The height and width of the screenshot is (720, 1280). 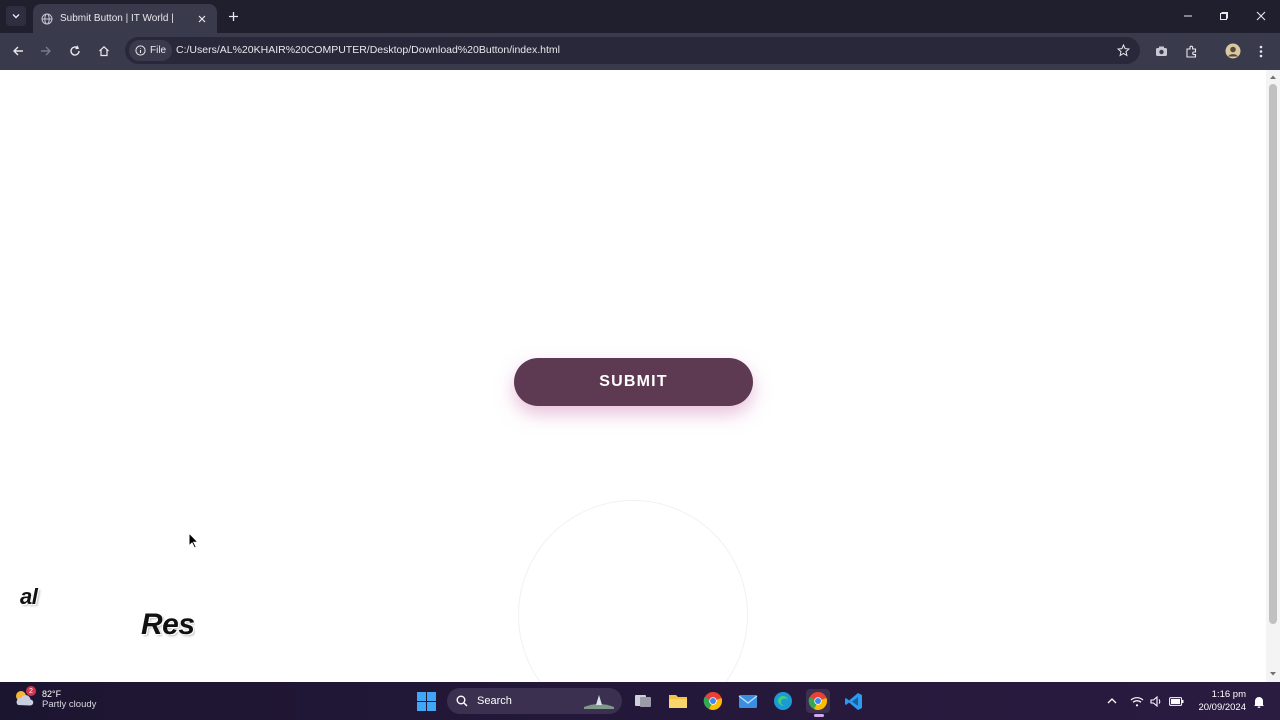 I want to click on avatar-icon, so click(x=1233, y=51).